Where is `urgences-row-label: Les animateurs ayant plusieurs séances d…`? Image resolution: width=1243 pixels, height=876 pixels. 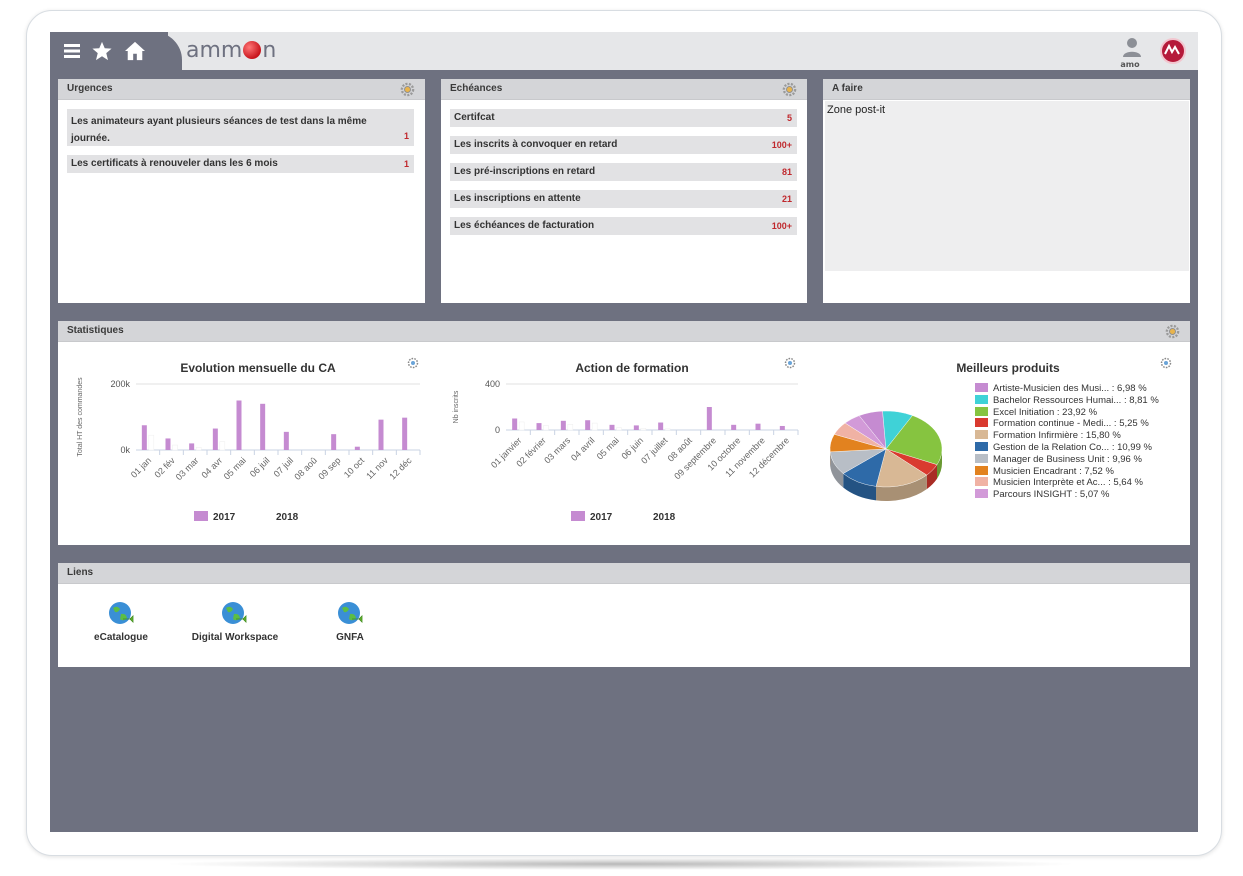
urgences-row-label: Les animateurs ayant plusieurs séances d… is located at coordinates (219, 130).